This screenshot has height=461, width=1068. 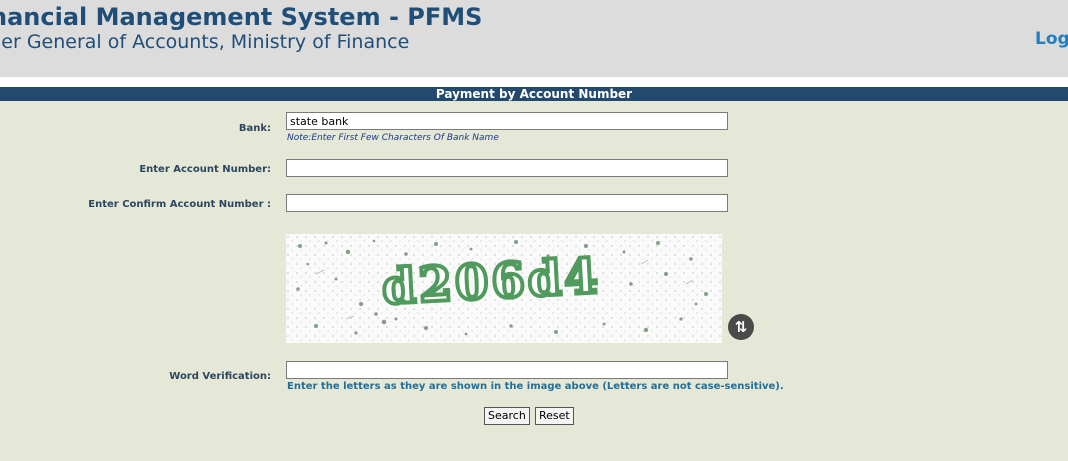 What do you see at coordinates (507, 416) in the screenshot?
I see `search-button: Search` at bounding box center [507, 416].